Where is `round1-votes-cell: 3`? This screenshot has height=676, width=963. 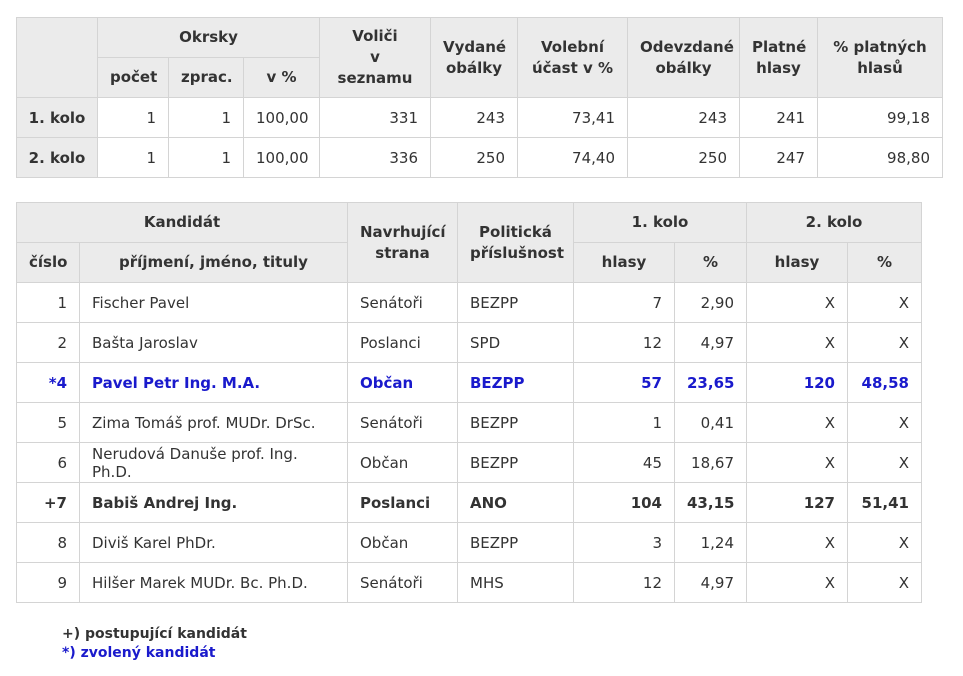 round1-votes-cell: 3 is located at coordinates (624, 542).